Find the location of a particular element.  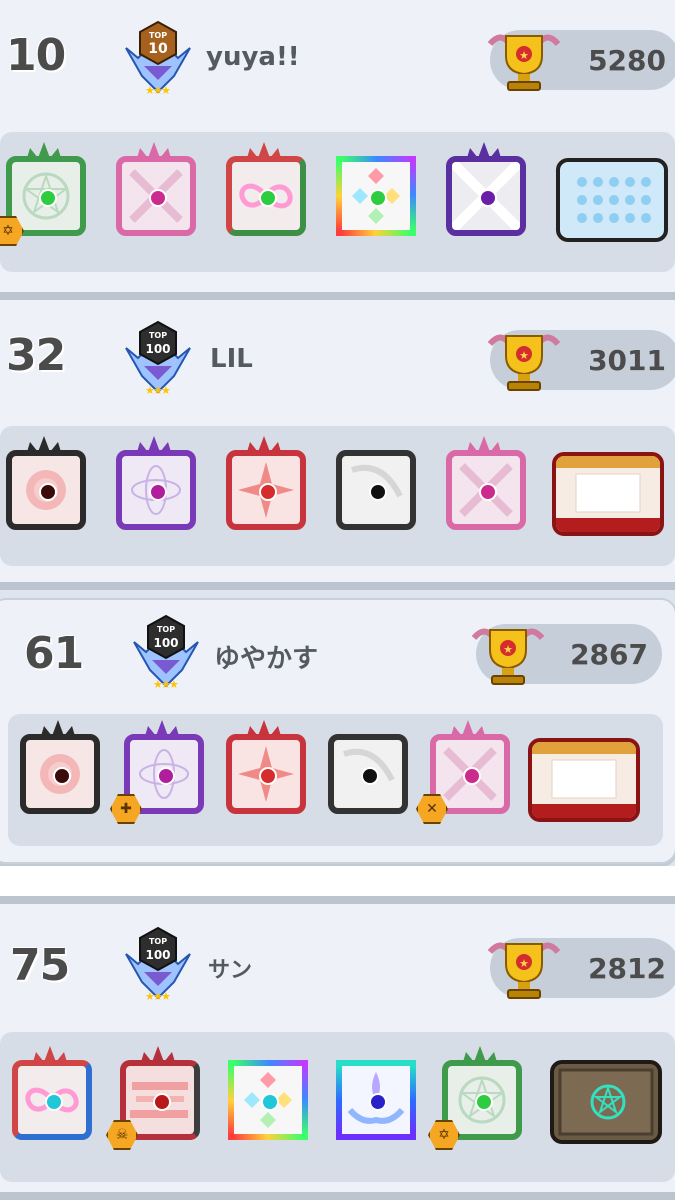

rank-number: 10 is located at coordinates (36, 55).